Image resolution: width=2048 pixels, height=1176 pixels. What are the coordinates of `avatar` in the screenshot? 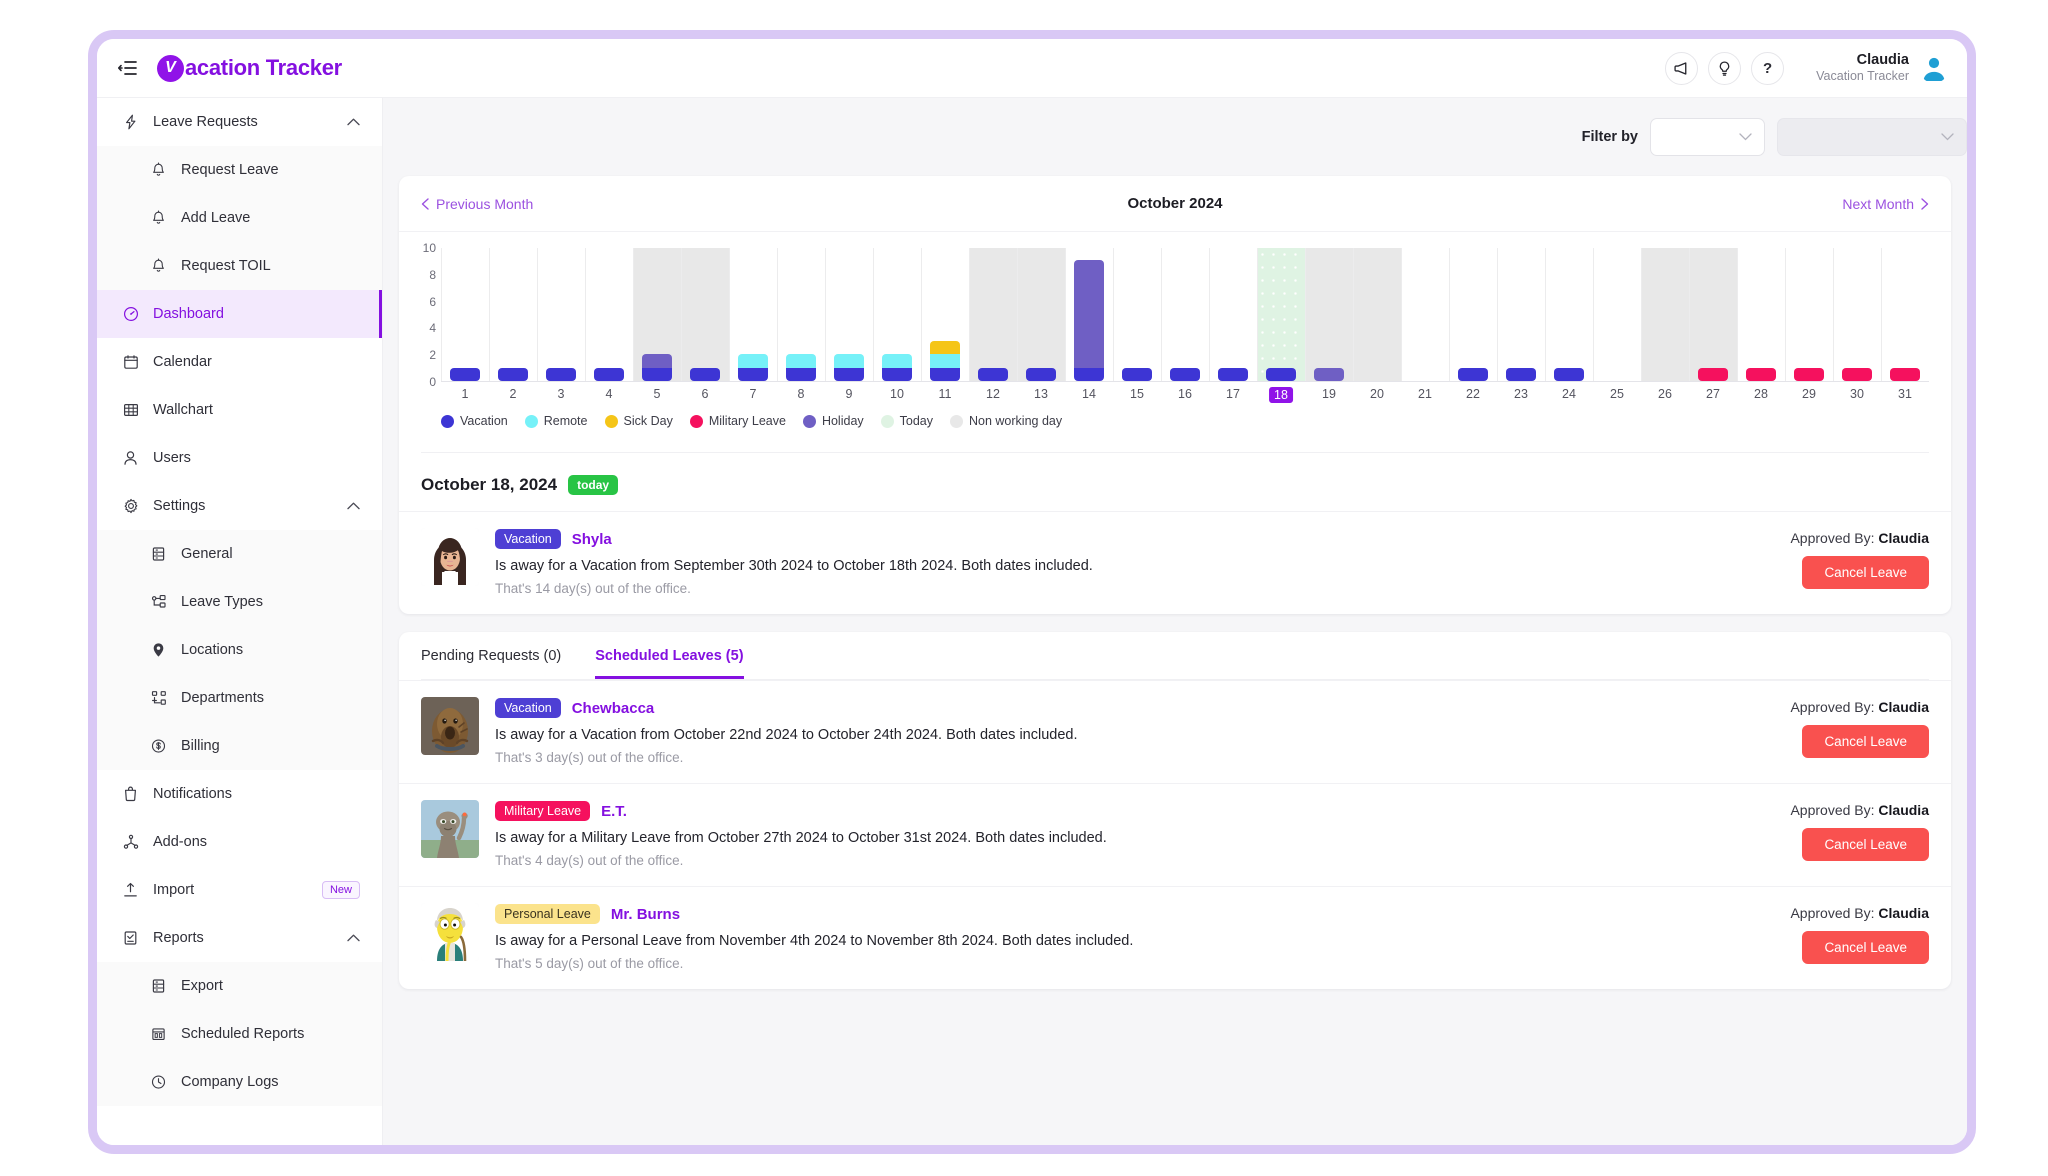 It's located at (1934, 68).